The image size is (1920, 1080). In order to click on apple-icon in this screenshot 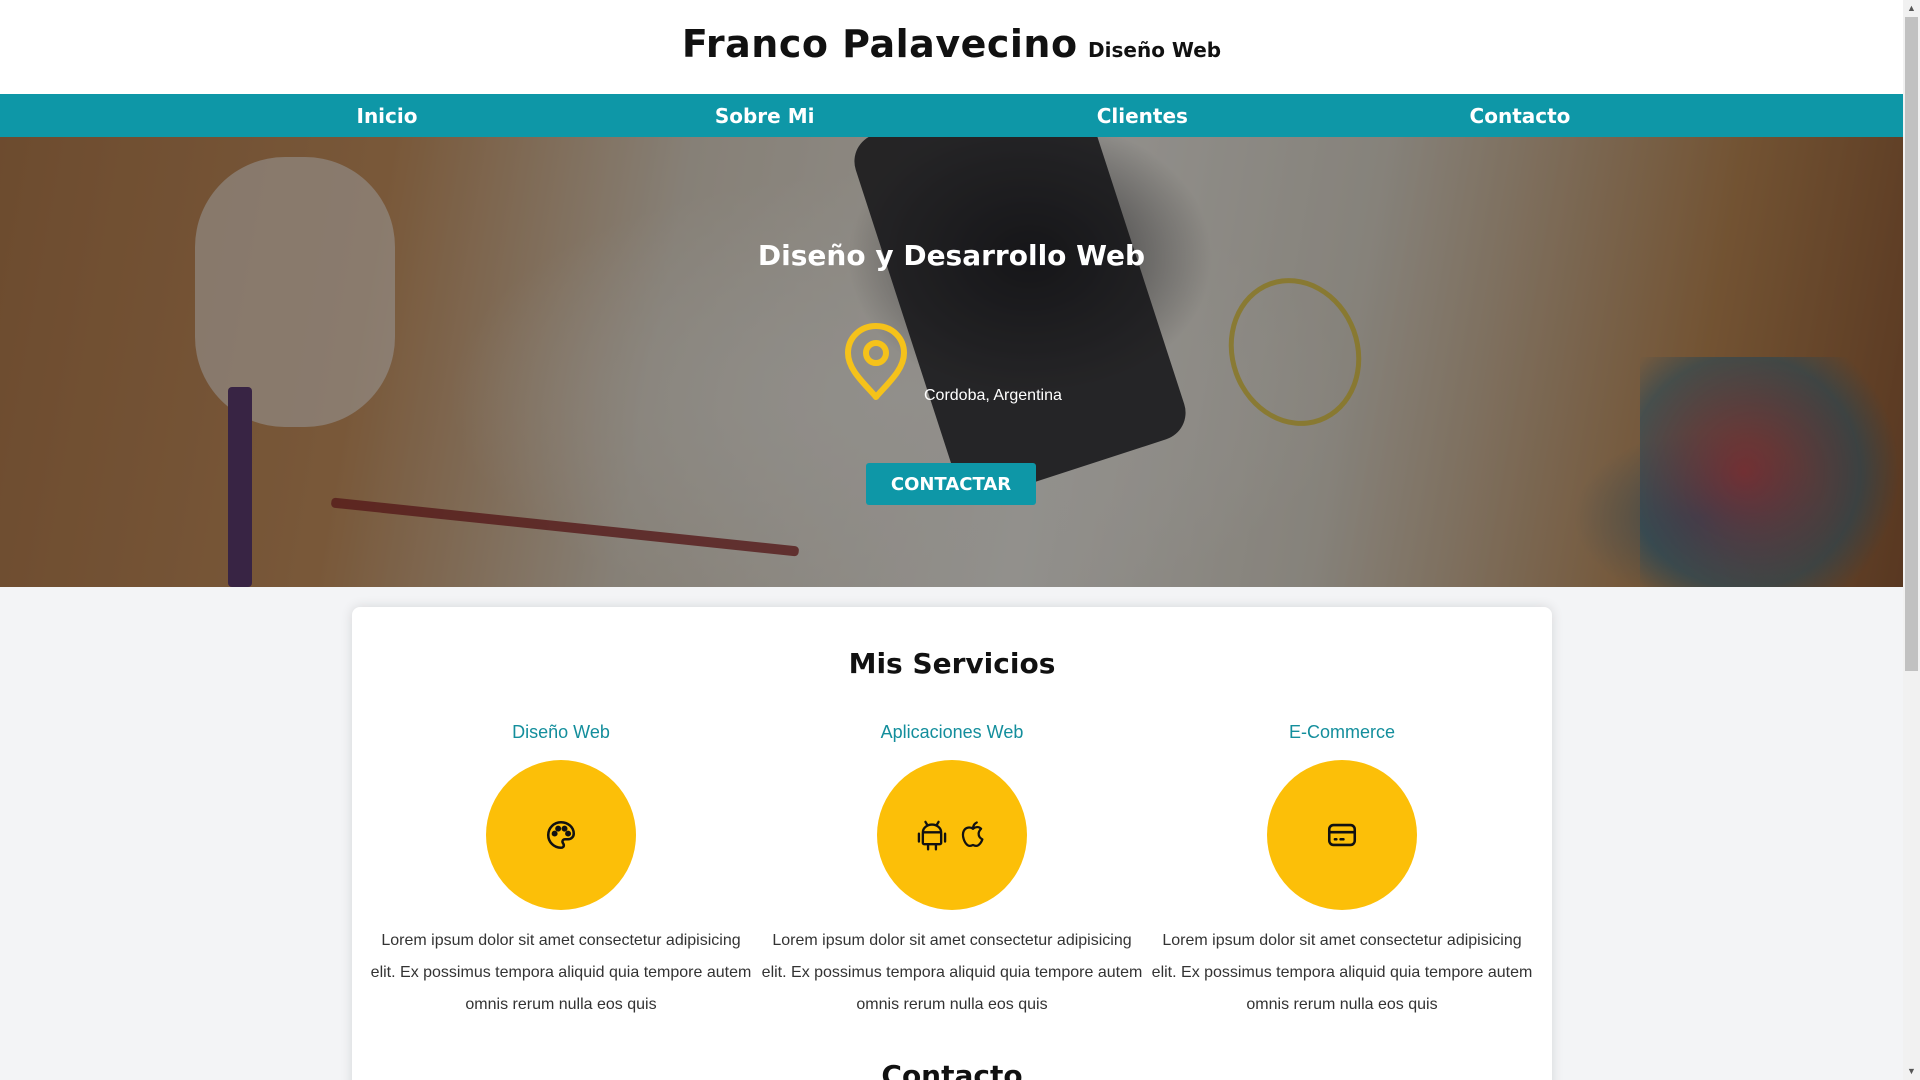, I will do `click(972, 834)`.